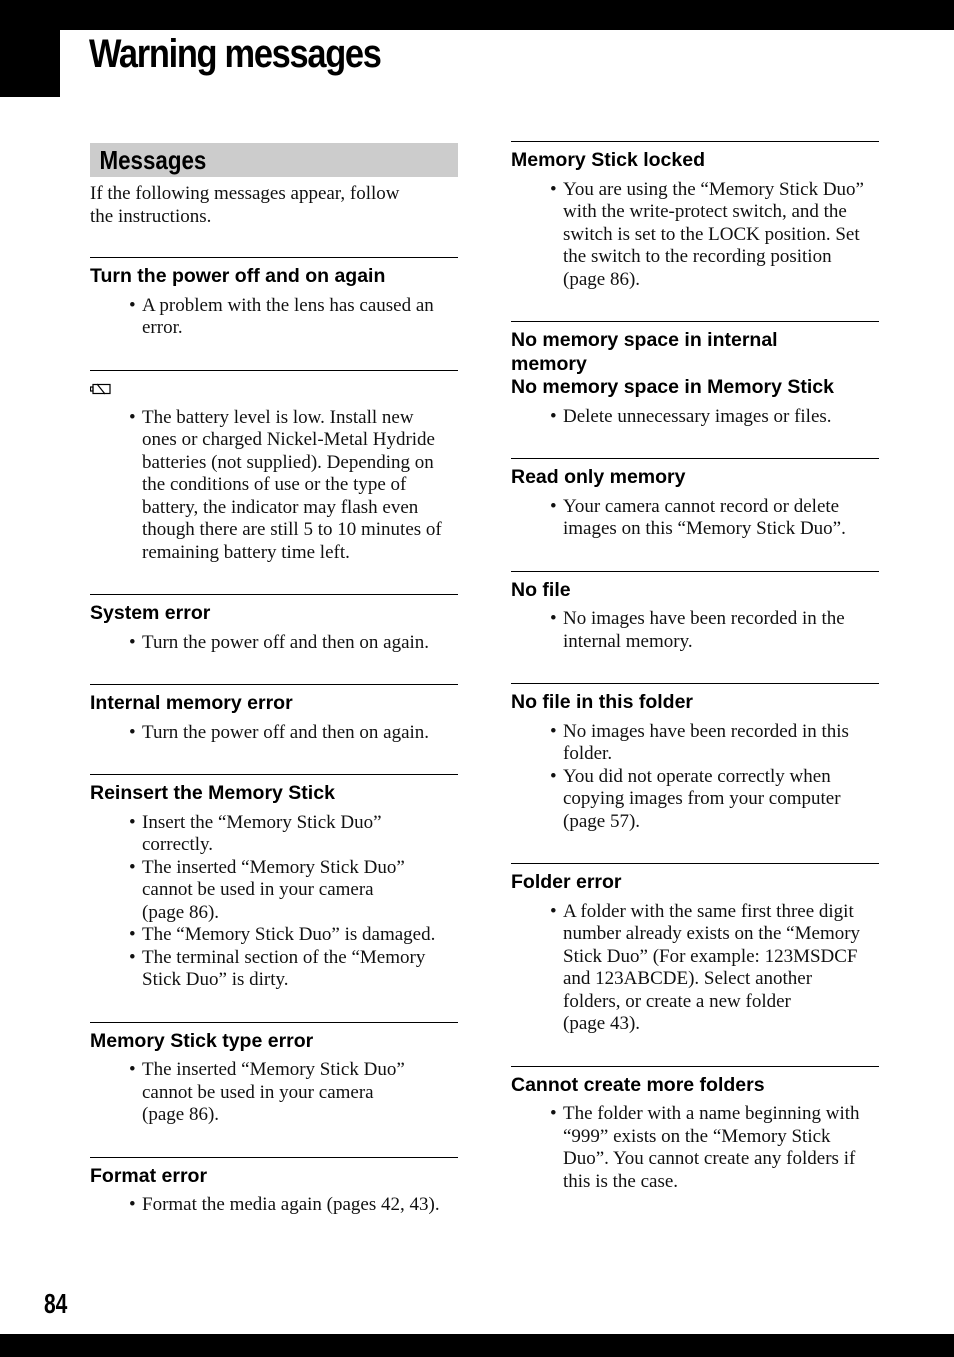 Image resolution: width=954 pixels, height=1357 pixels. Describe the element at coordinates (566, 882) in the screenshot. I see `message-title: Folder error` at that location.